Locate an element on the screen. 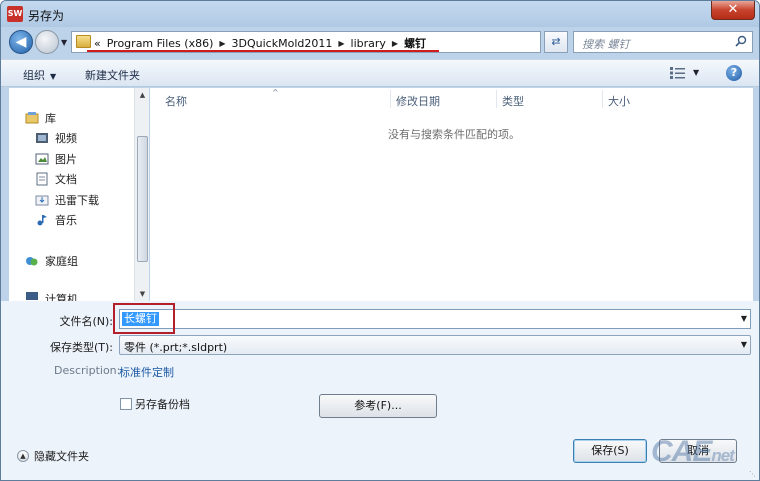  view-dropdown: ▼ is located at coordinates (696, 72).